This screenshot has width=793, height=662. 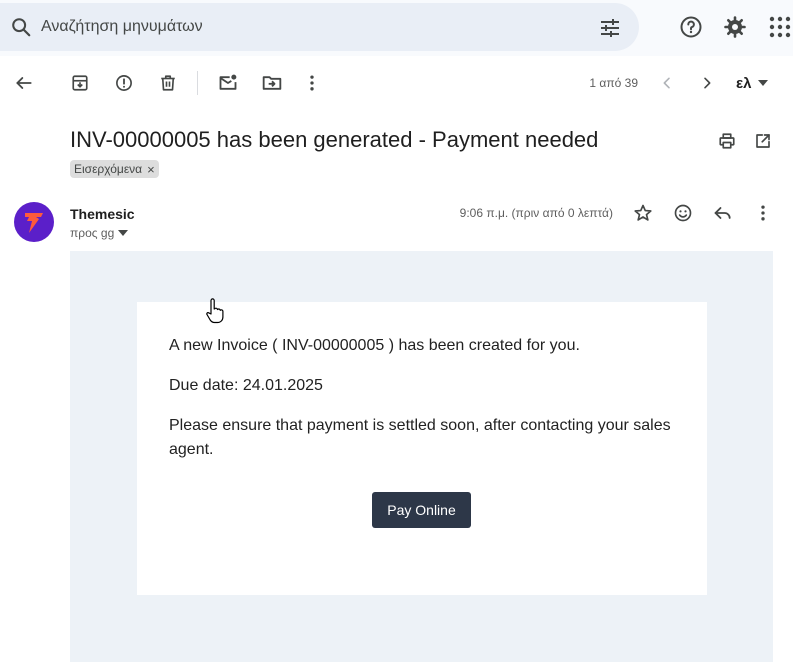 I want to click on top-bar, so click(x=396, y=28).